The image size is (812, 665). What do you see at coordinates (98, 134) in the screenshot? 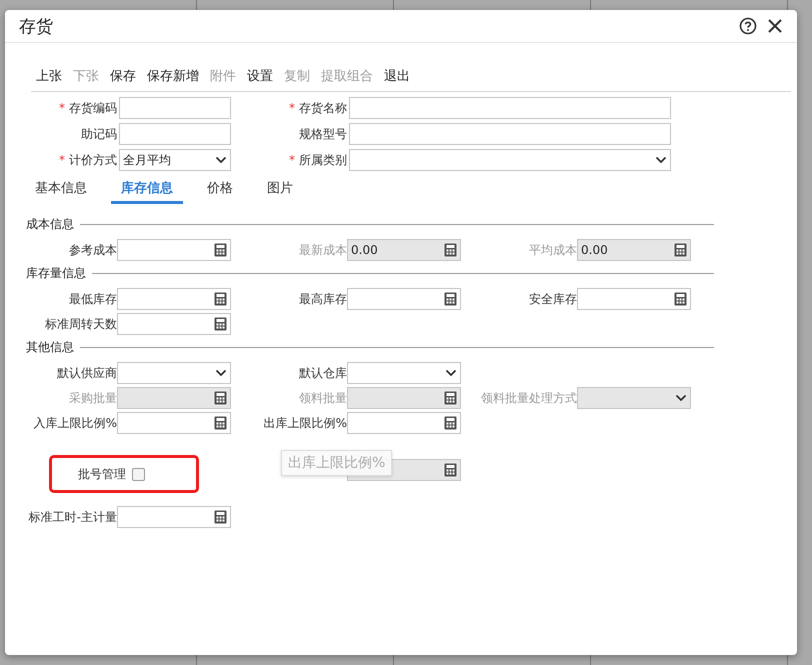
I see `field-label: 助记码` at bounding box center [98, 134].